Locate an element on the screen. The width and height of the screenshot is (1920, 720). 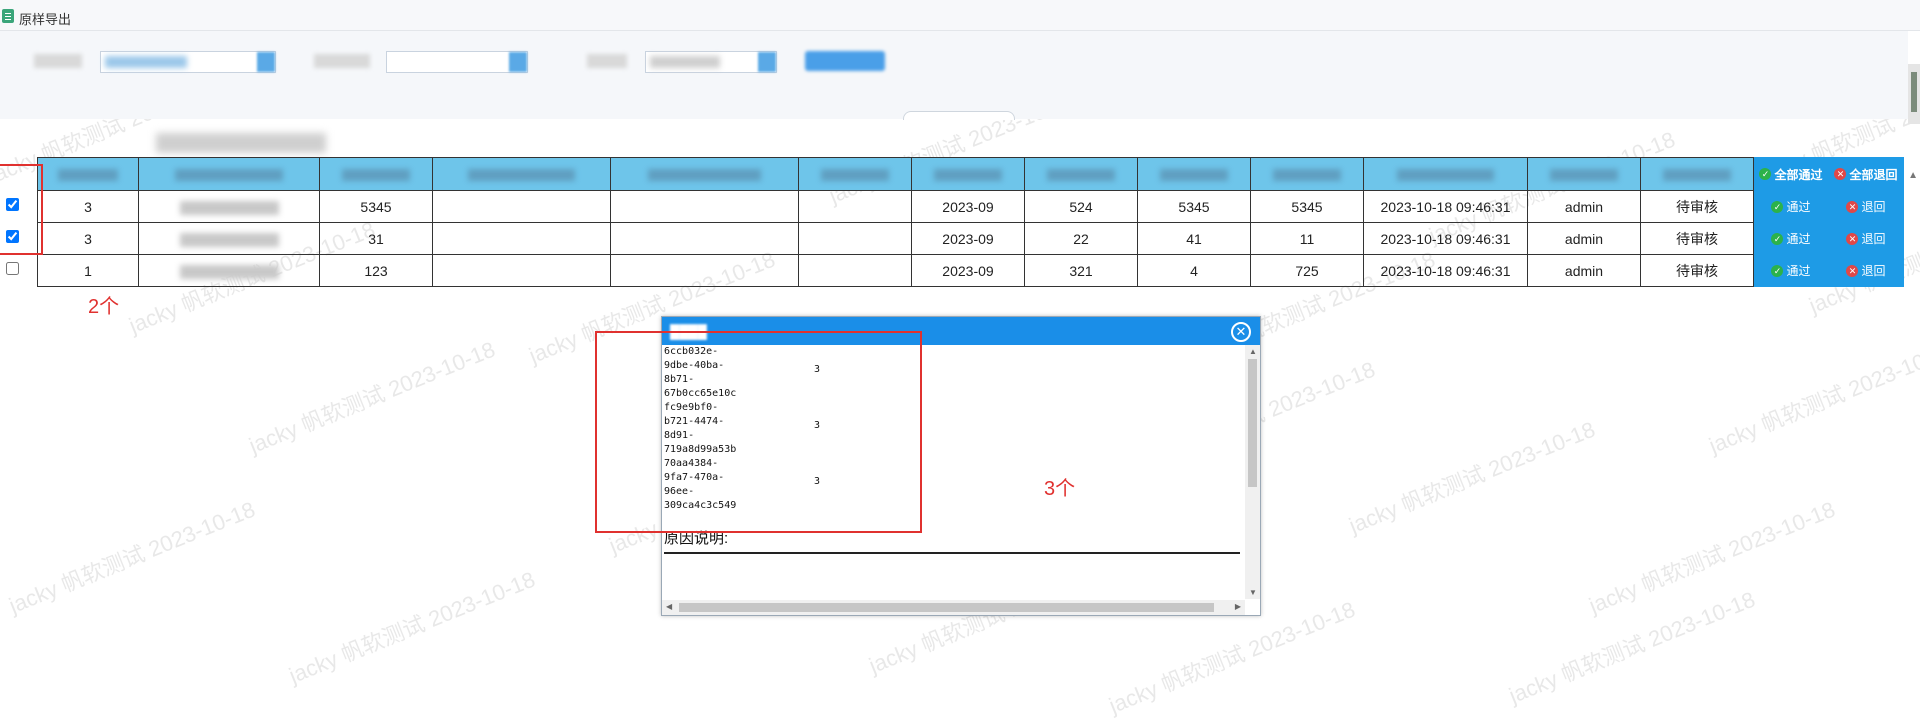
search-panel is located at coordinates (954, 75).